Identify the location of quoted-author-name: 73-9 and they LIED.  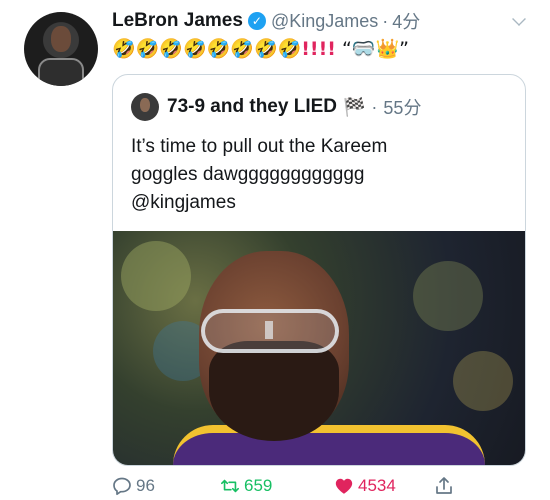
(252, 106).